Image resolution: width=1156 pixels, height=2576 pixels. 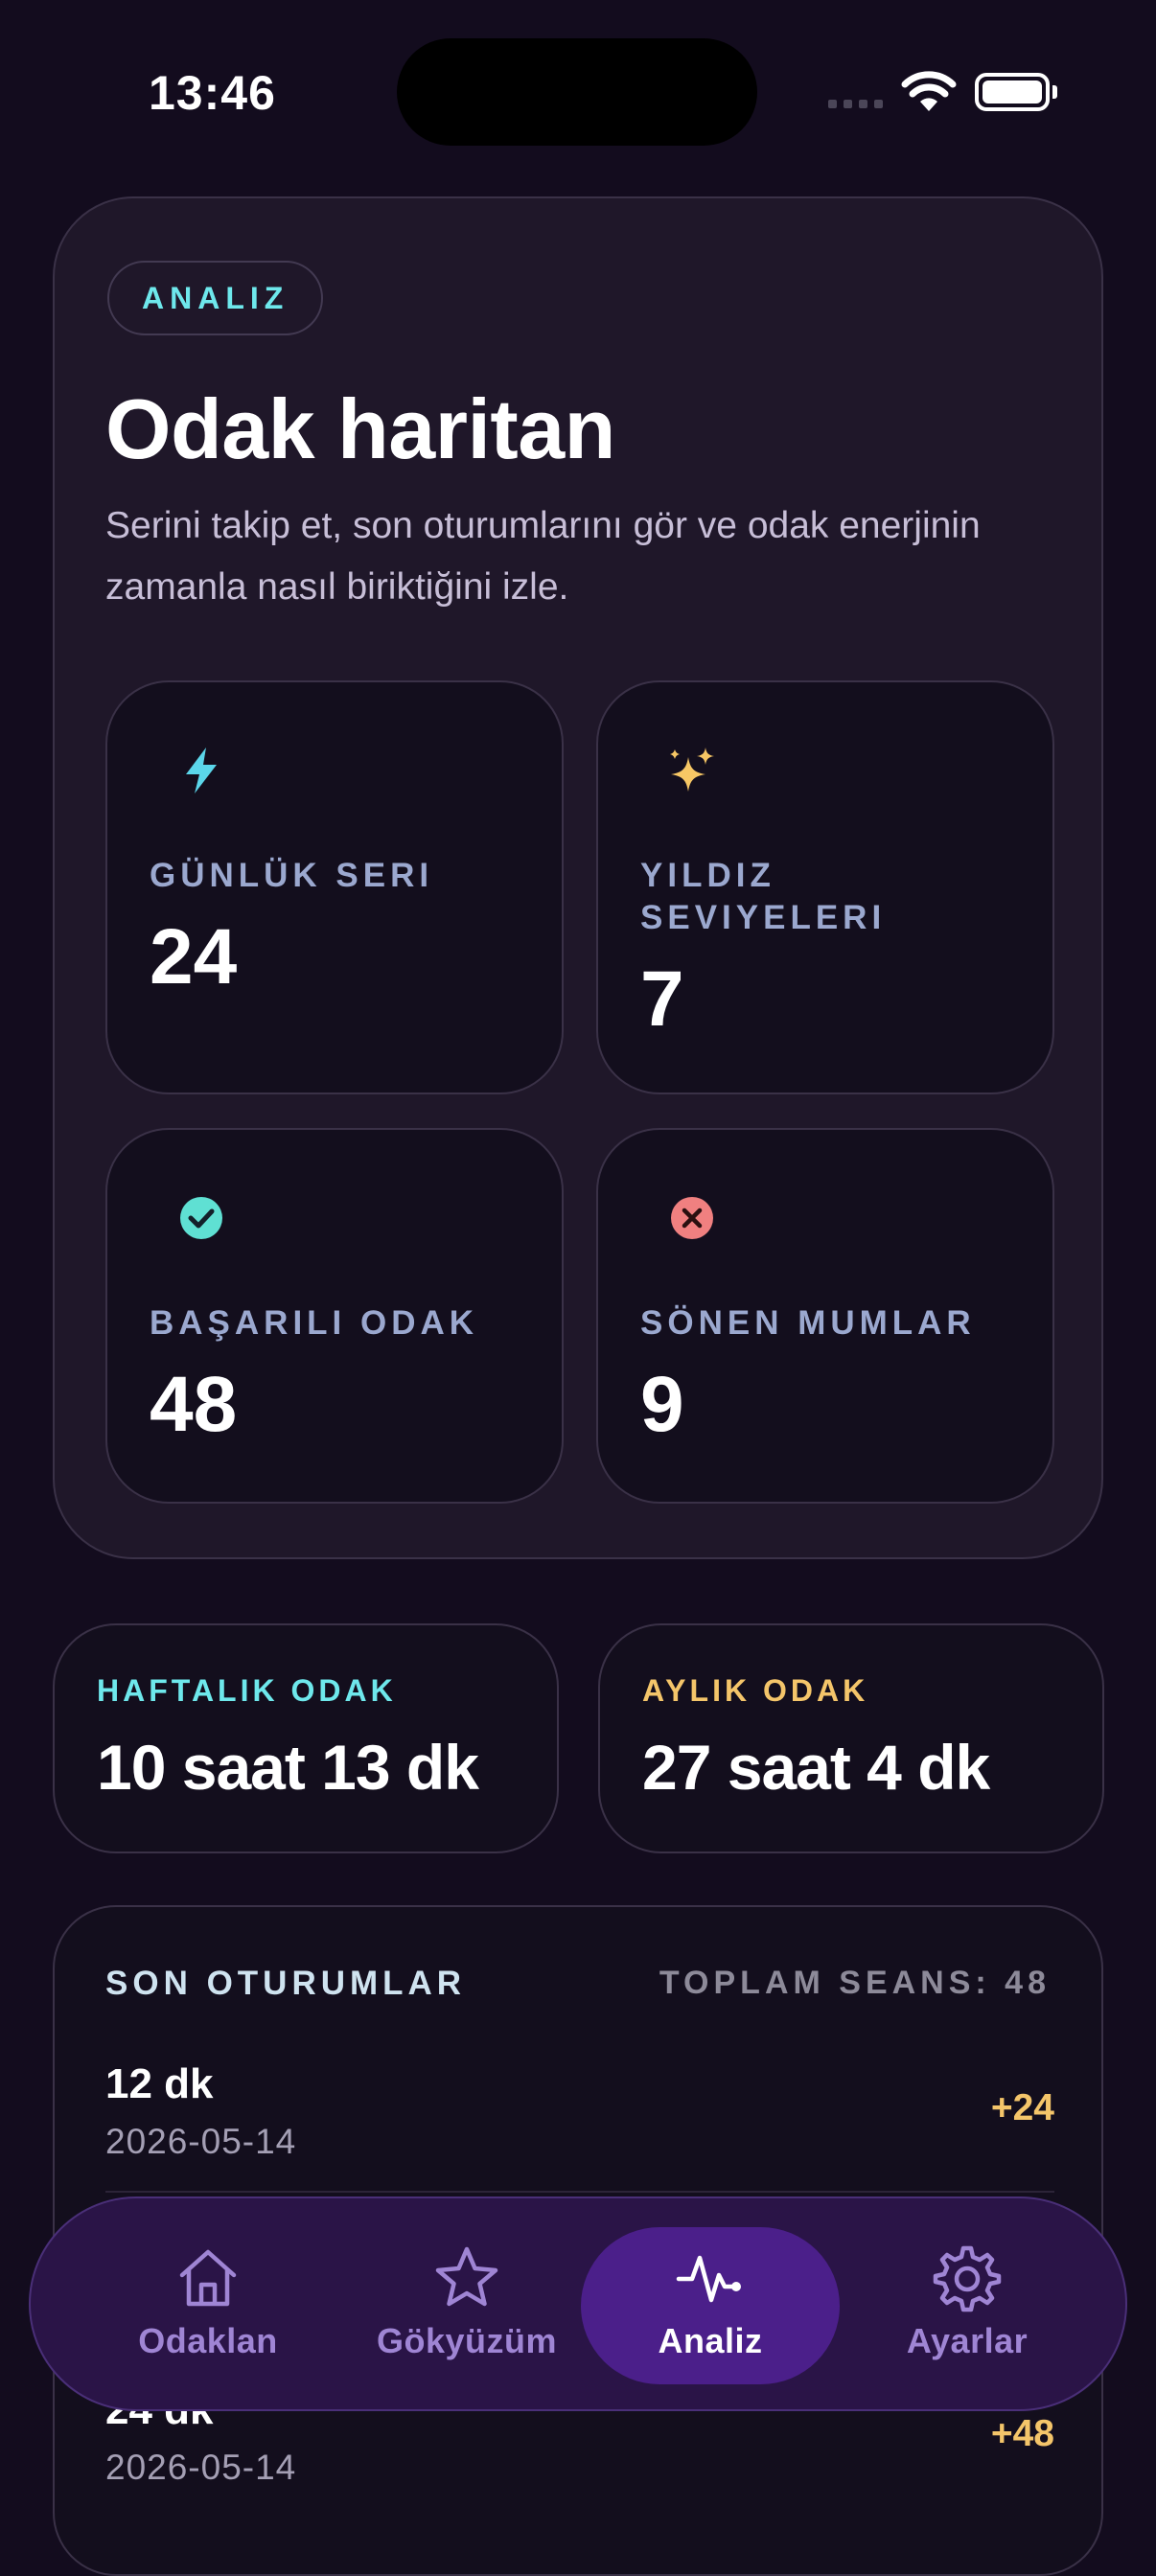 What do you see at coordinates (1022, 2433) in the screenshot?
I see `session-points: +48` at bounding box center [1022, 2433].